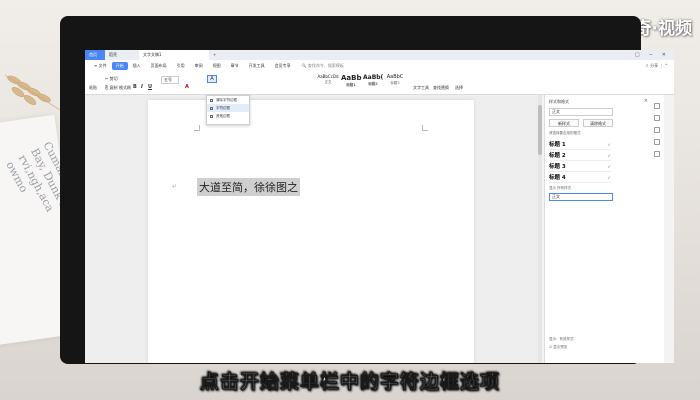 The height and width of the screenshot is (400, 700). I want to click on style-name: 标题2, so click(373, 84).